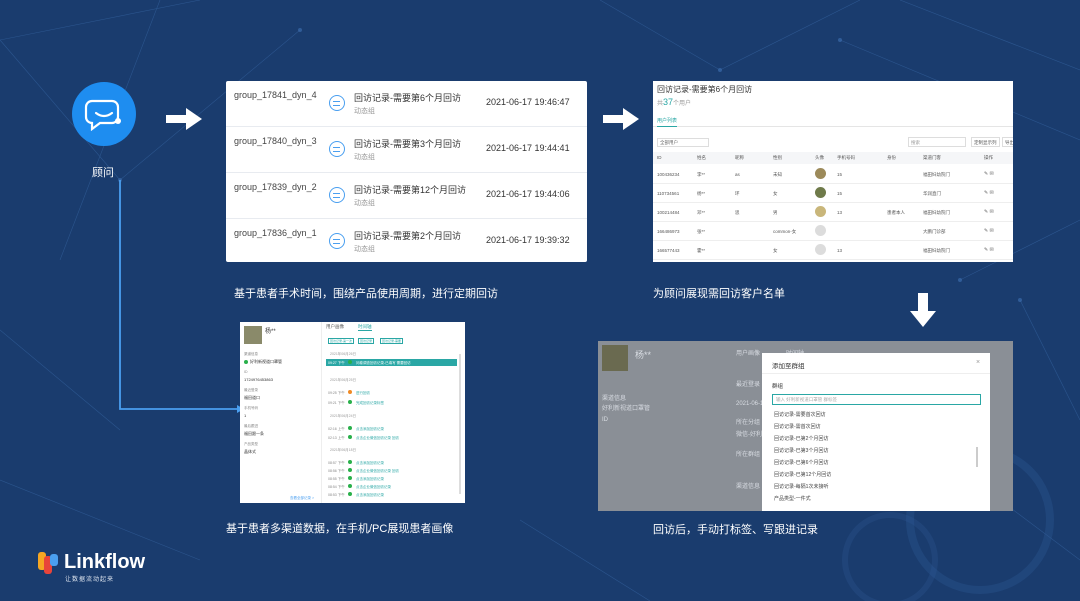 Image resolution: width=1080 pixels, height=601 pixels. Describe the element at coordinates (337, 241) in the screenshot. I see `dynamic-group-icon` at that location.